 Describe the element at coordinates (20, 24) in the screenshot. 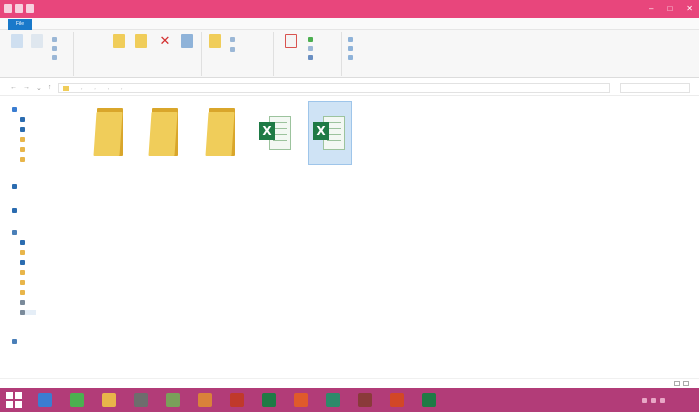

I see `tab-file: File` at that location.